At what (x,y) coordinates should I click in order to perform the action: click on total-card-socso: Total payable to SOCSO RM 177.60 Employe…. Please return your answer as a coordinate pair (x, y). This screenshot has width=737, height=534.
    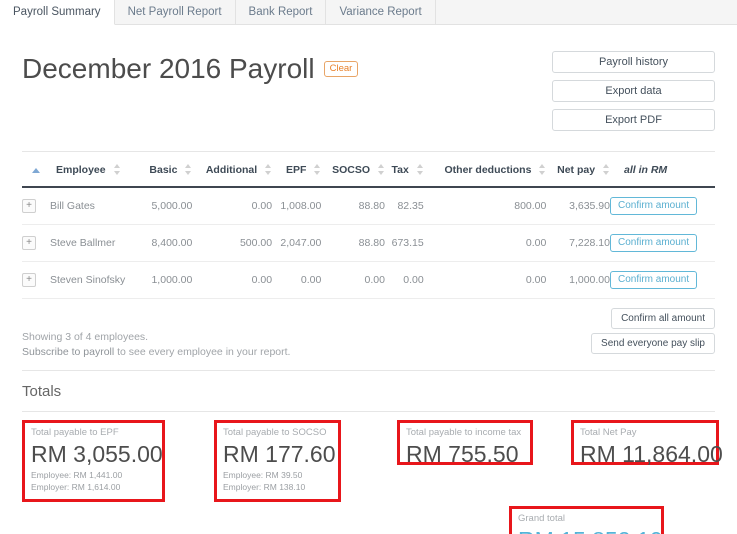
    Looking at the image, I should click on (277, 461).